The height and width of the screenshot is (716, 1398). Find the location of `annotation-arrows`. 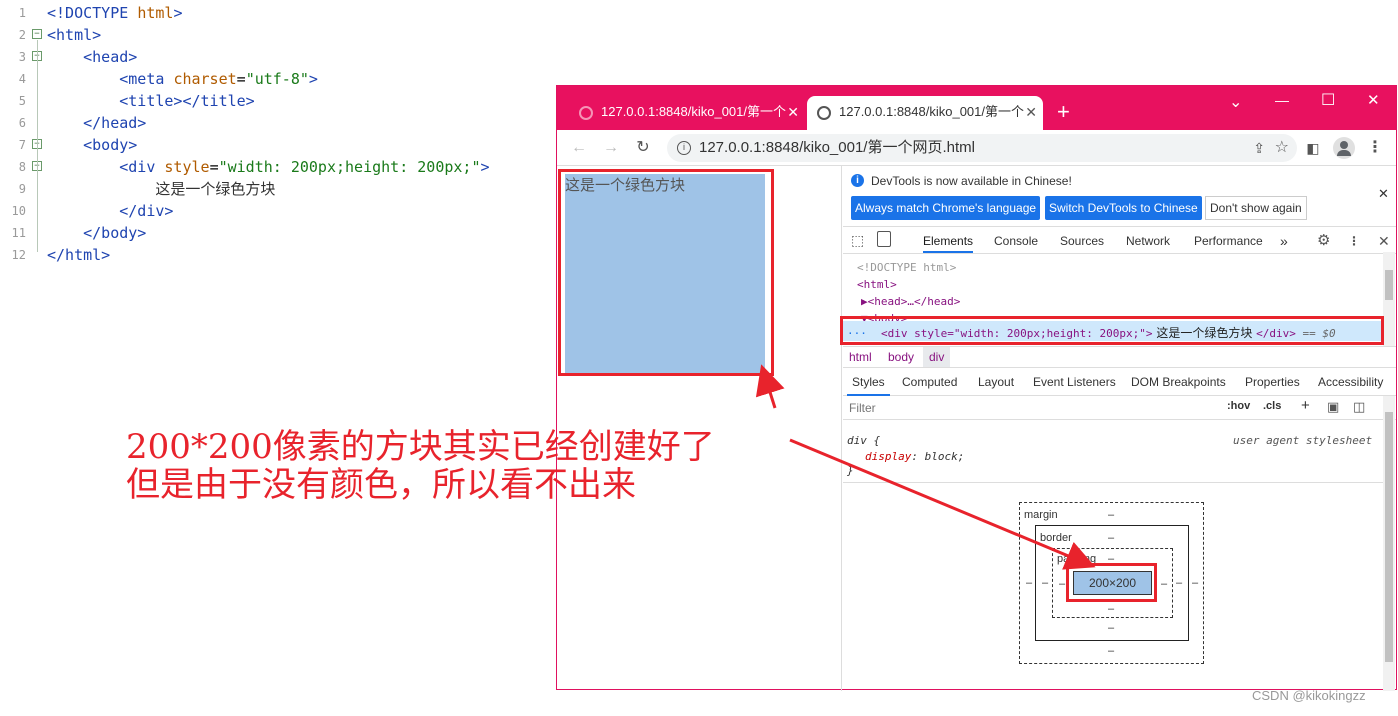

annotation-arrows is located at coordinates (925, 467).